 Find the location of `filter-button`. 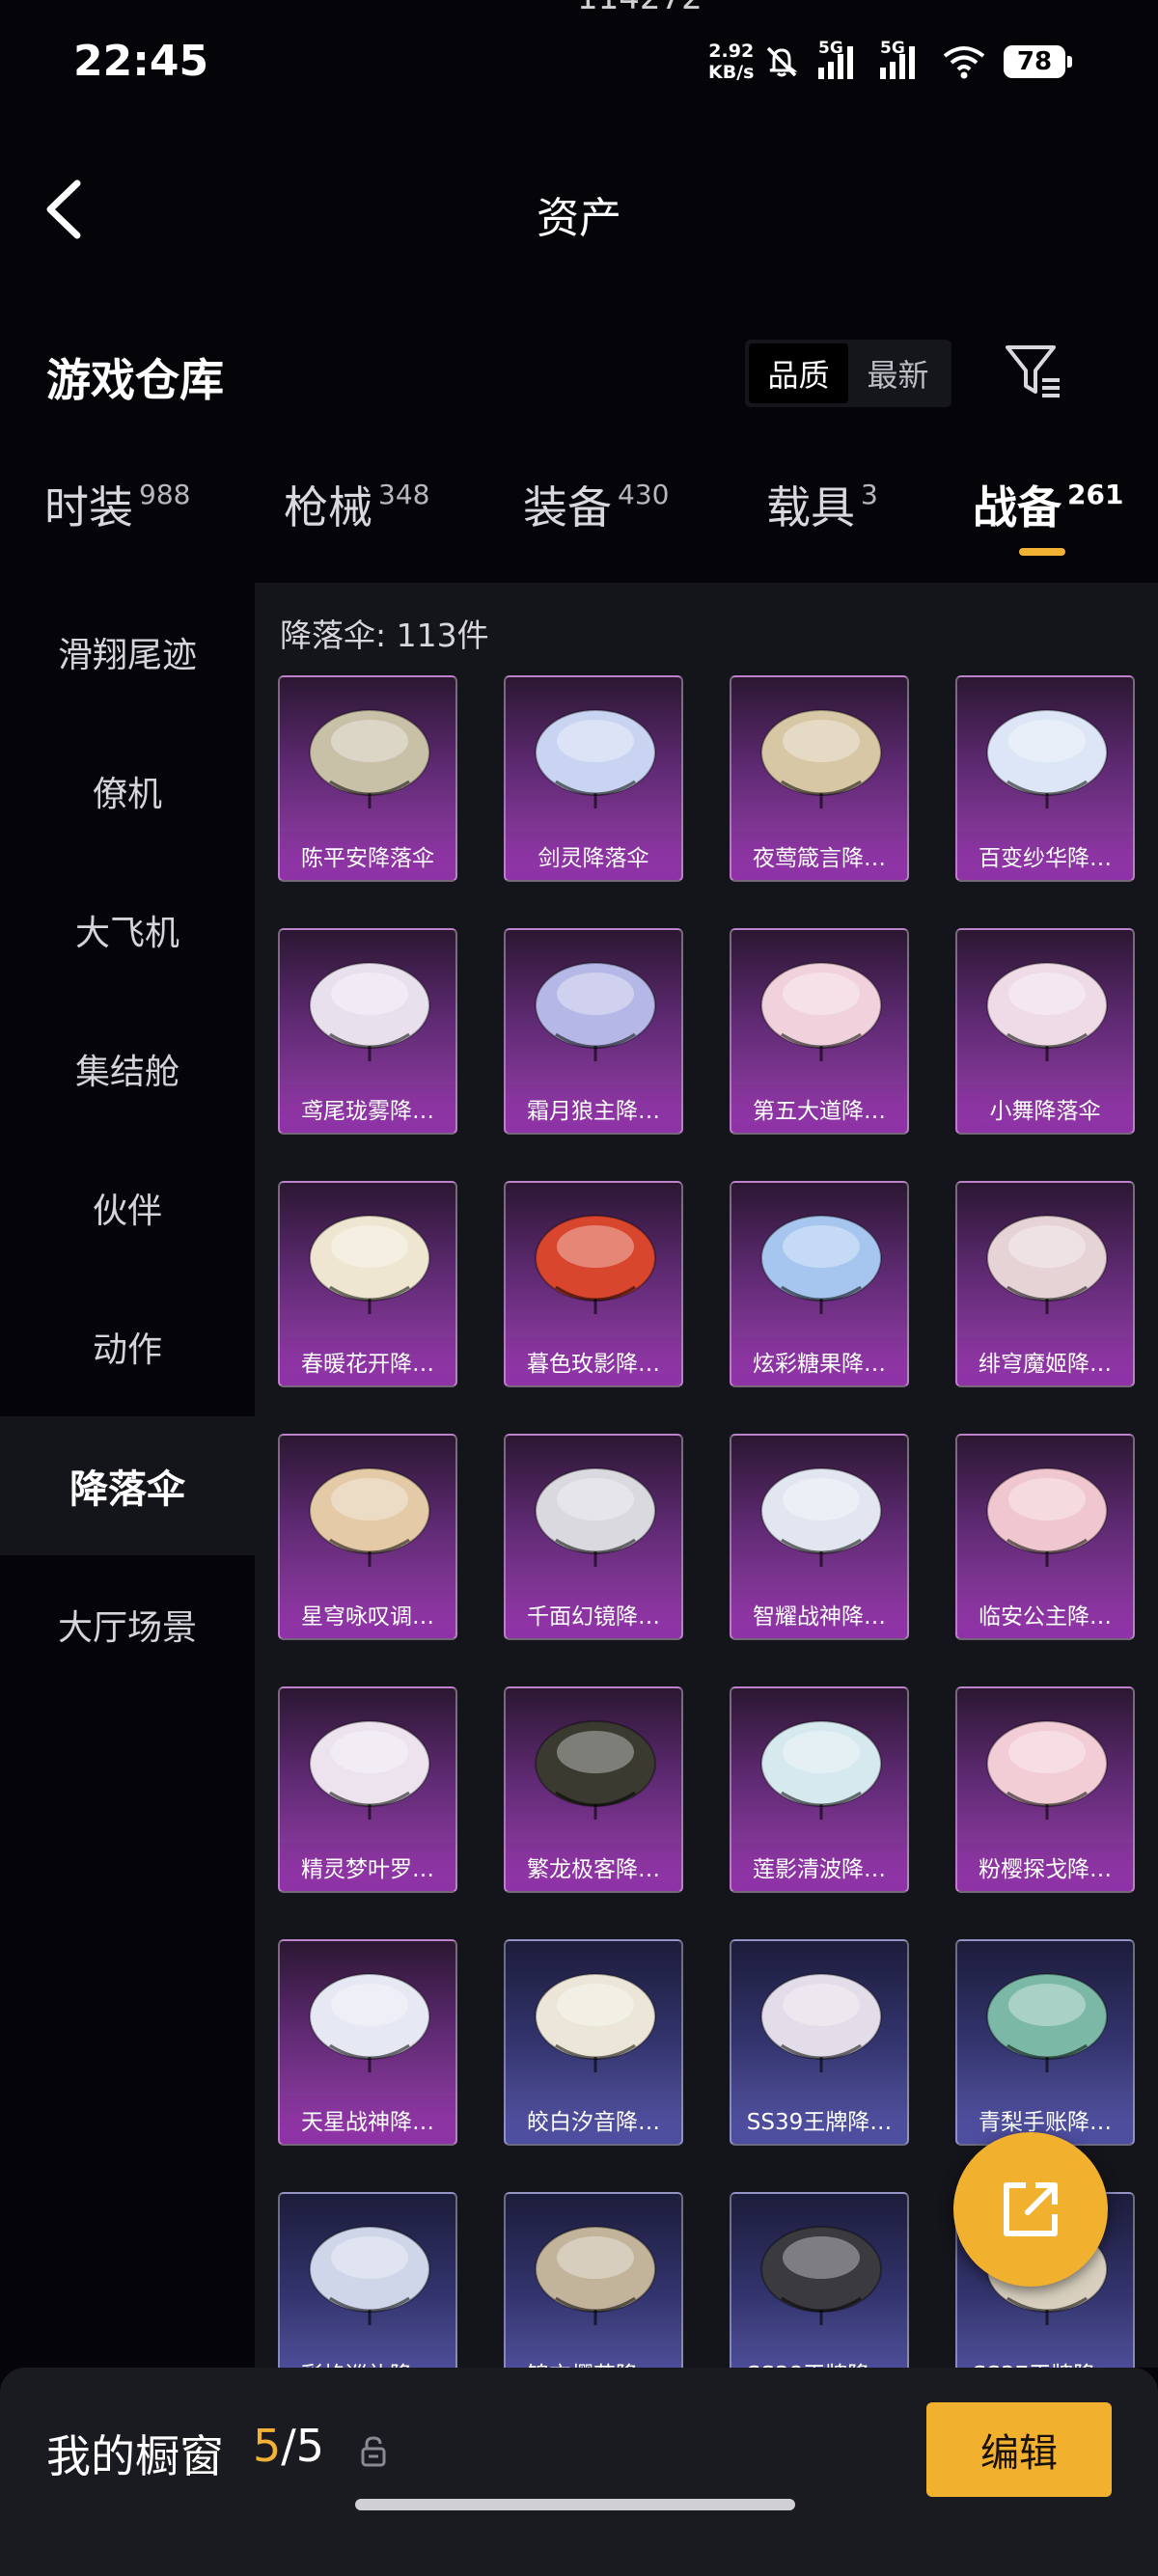

filter-button is located at coordinates (1034, 372).